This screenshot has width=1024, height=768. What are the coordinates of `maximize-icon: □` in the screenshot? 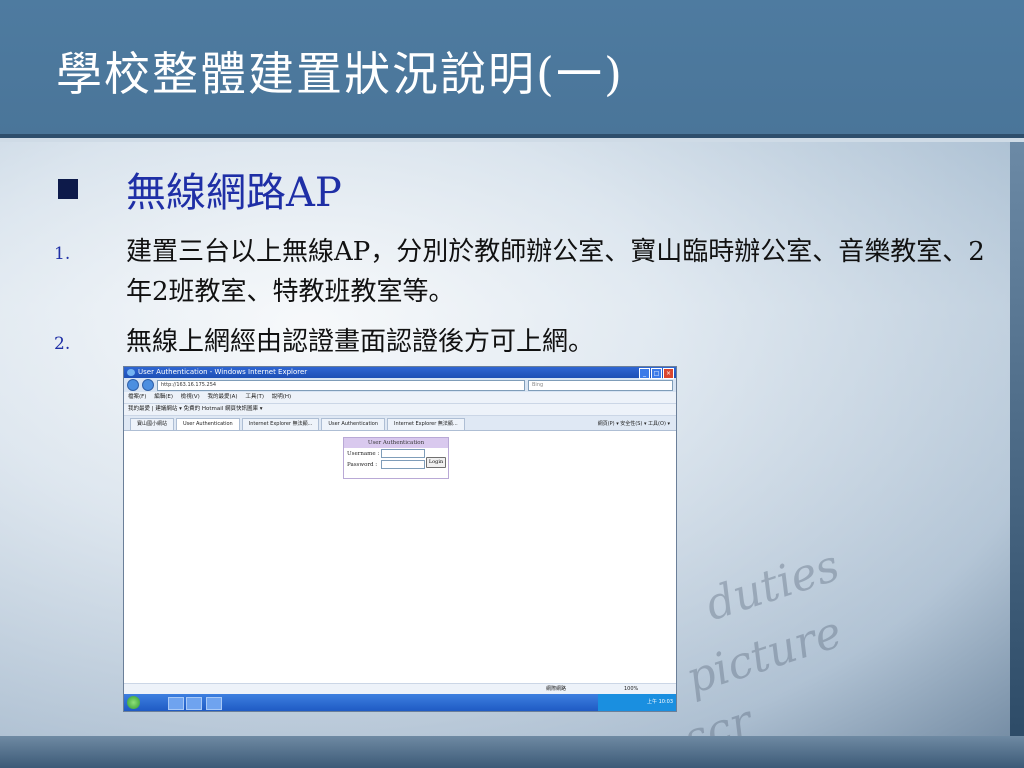 It's located at (656, 373).